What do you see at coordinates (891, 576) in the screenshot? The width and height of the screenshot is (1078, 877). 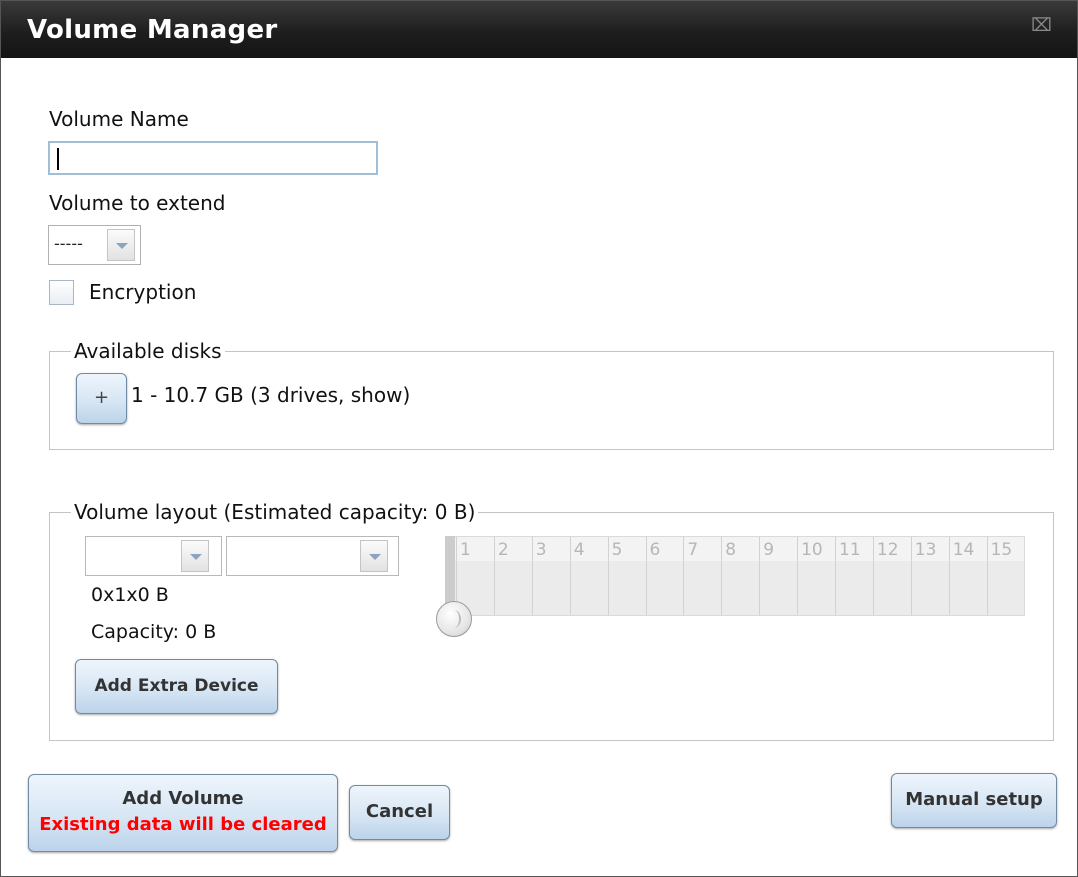 I see `disk-grid-column: 12` at bounding box center [891, 576].